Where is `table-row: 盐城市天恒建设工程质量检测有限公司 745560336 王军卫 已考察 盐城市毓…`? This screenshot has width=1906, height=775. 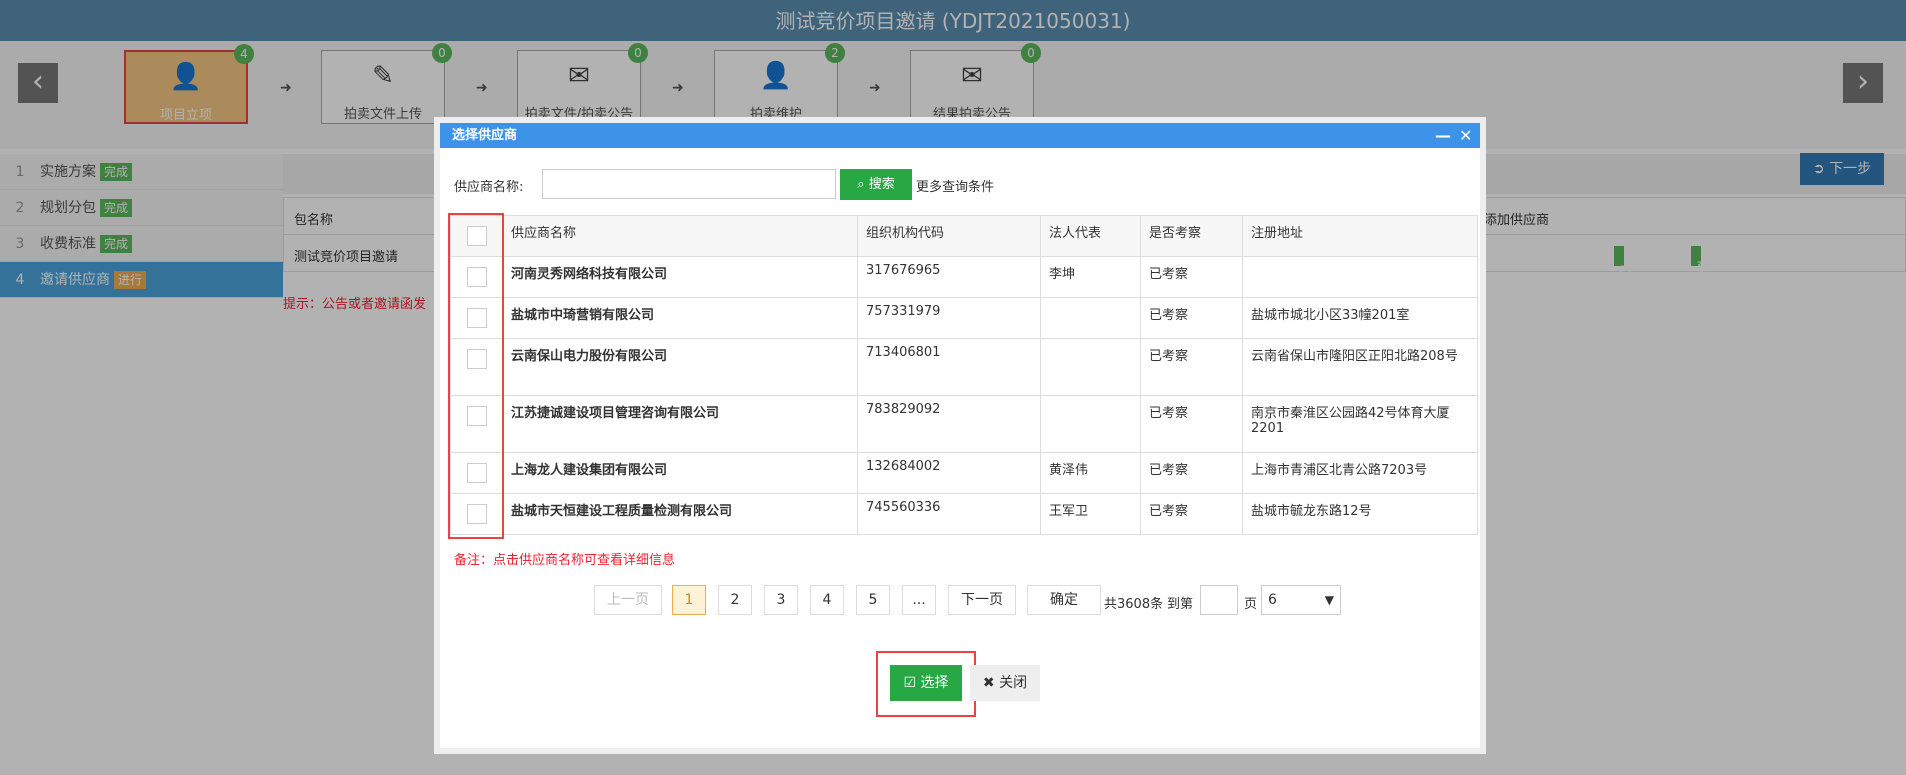 table-row: 盐城市天恒建设工程质量检测有限公司 745560336 王军卫 已考察 盐城市毓… is located at coordinates (964, 514).